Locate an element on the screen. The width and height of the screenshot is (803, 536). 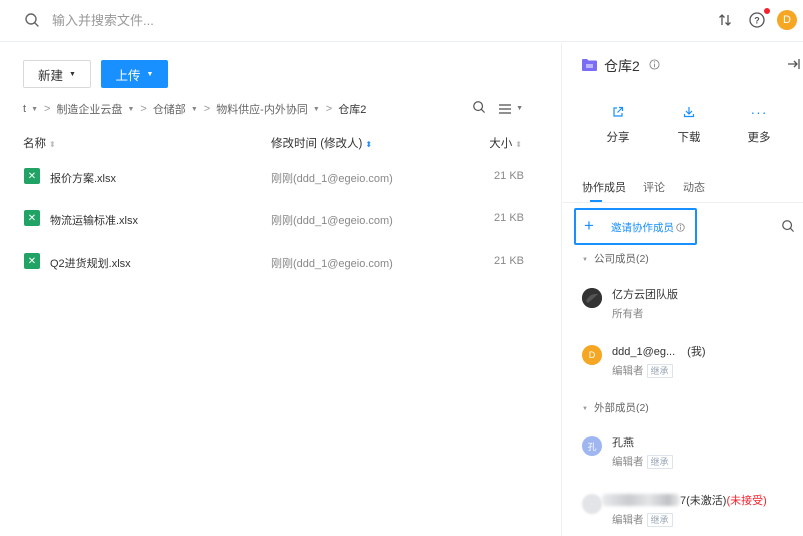
member-item: 7(未激活)(未接受) 编辑者 继承 is located at coordinates (692, 512).